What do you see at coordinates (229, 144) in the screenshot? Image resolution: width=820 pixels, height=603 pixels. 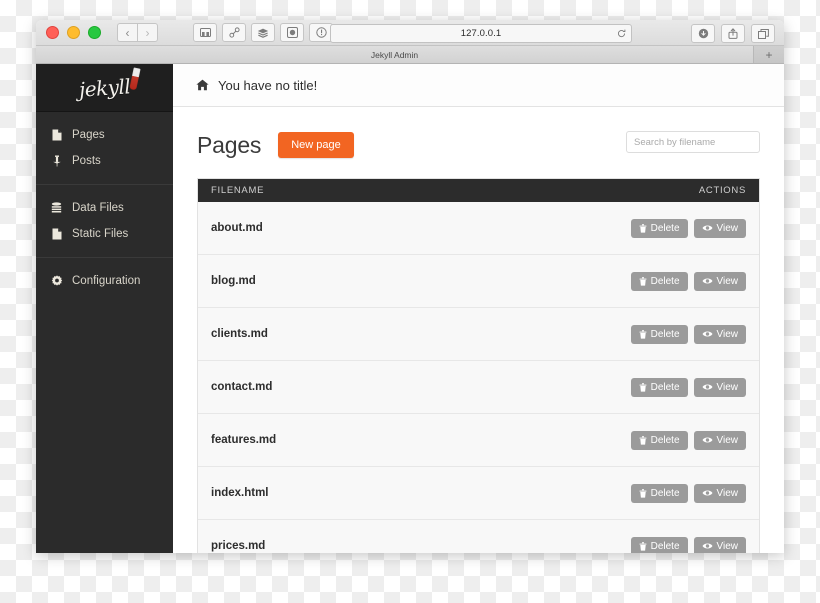 I see `page-title: Pages` at bounding box center [229, 144].